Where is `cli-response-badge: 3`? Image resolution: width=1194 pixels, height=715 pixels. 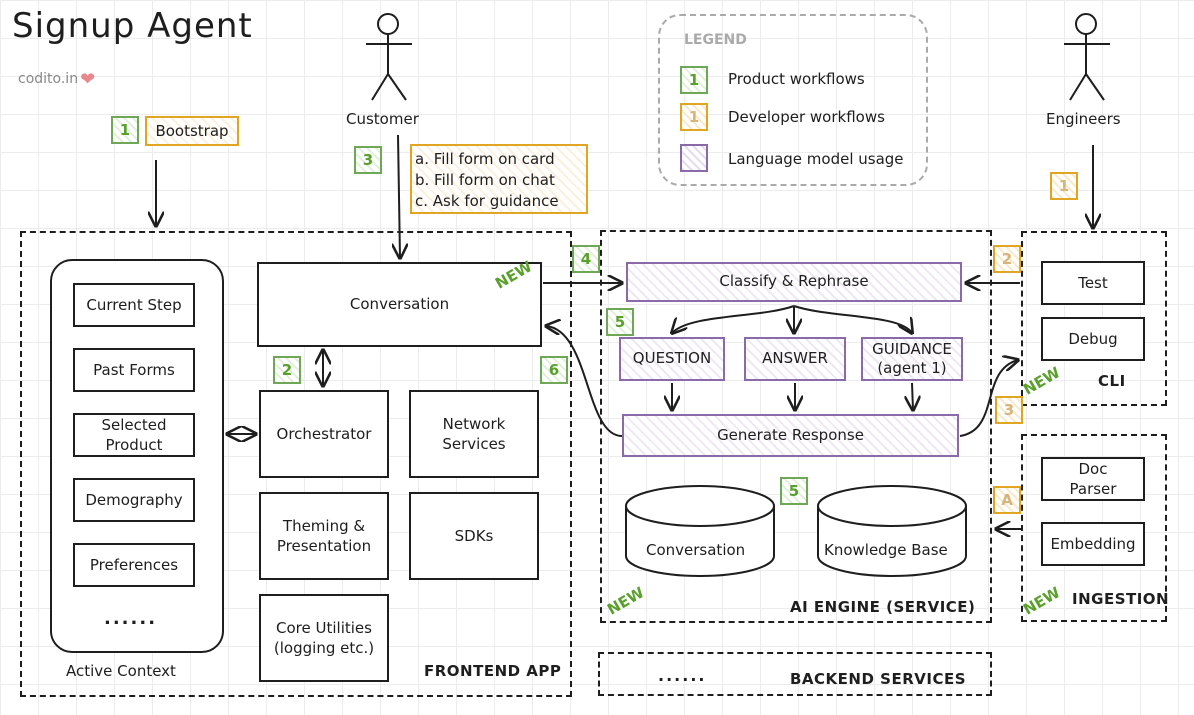
cli-response-badge: 3 is located at coordinates (1009, 410).